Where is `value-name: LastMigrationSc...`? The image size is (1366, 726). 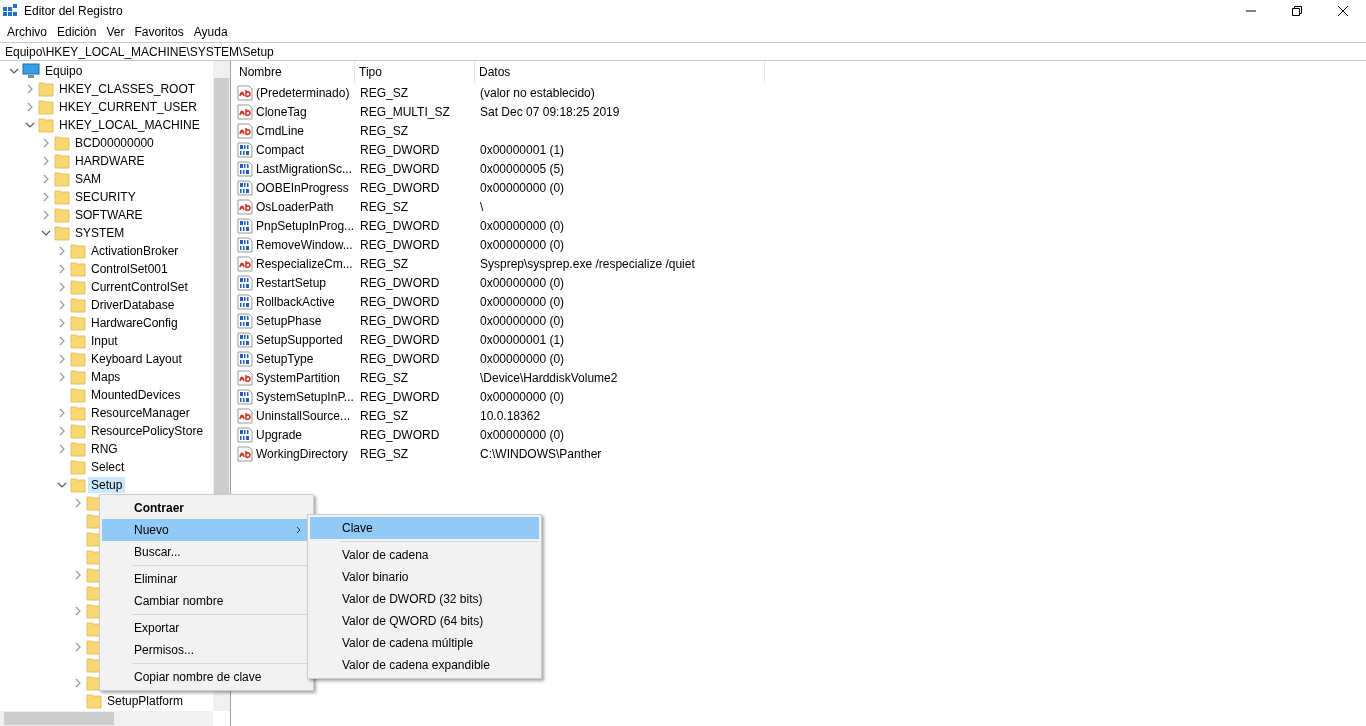 value-name: LastMigrationSc... is located at coordinates (304, 168).